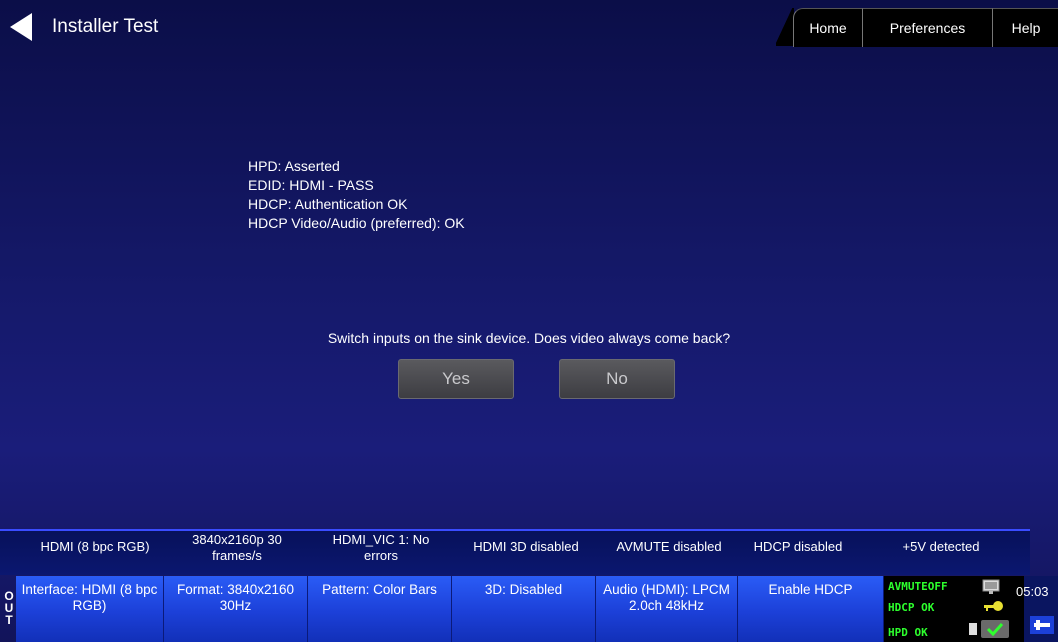 The width and height of the screenshot is (1058, 642). What do you see at coordinates (524, 609) in the screenshot?
I see `3d-button: 3D: Disabled` at bounding box center [524, 609].